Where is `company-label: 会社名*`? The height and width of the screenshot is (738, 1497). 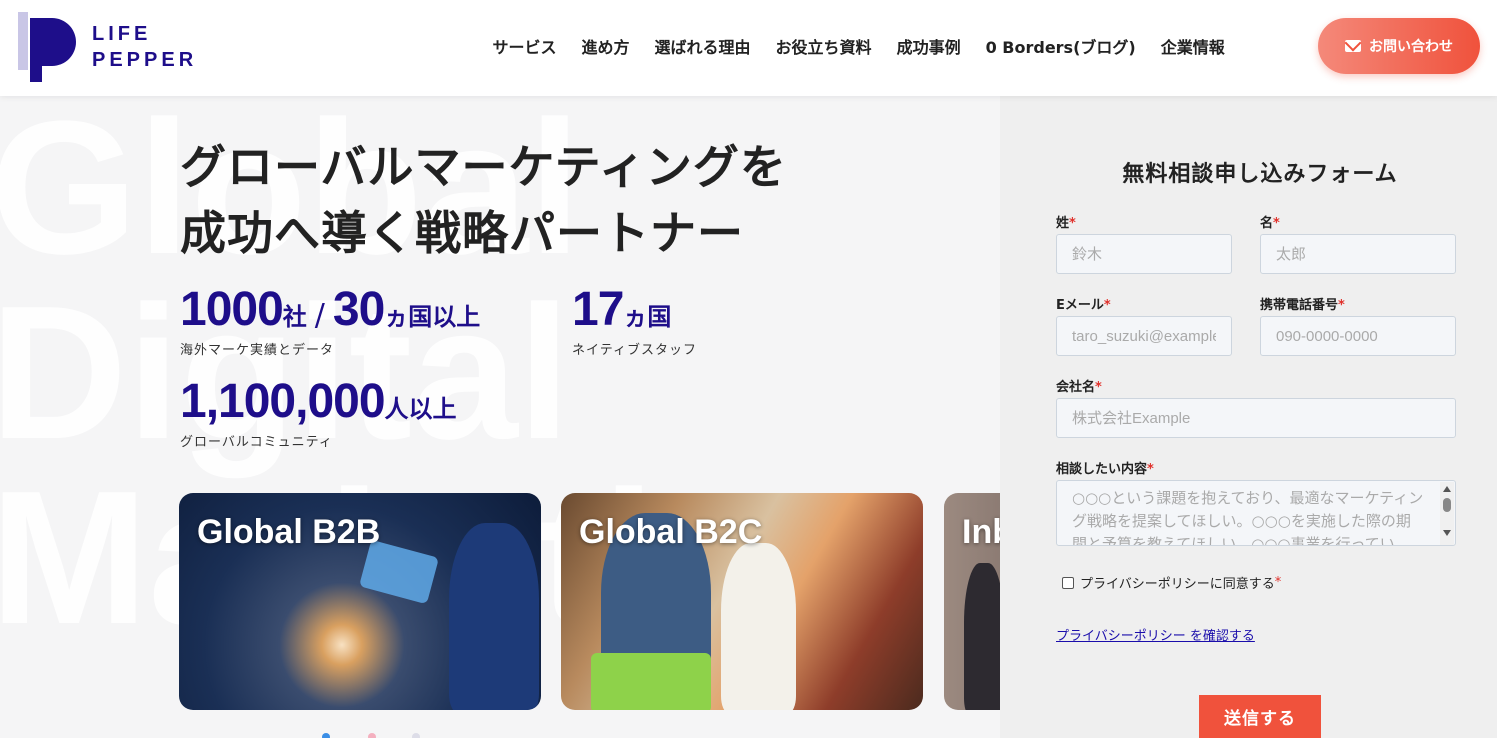
company-label: 会社名* is located at coordinates (1079, 385).